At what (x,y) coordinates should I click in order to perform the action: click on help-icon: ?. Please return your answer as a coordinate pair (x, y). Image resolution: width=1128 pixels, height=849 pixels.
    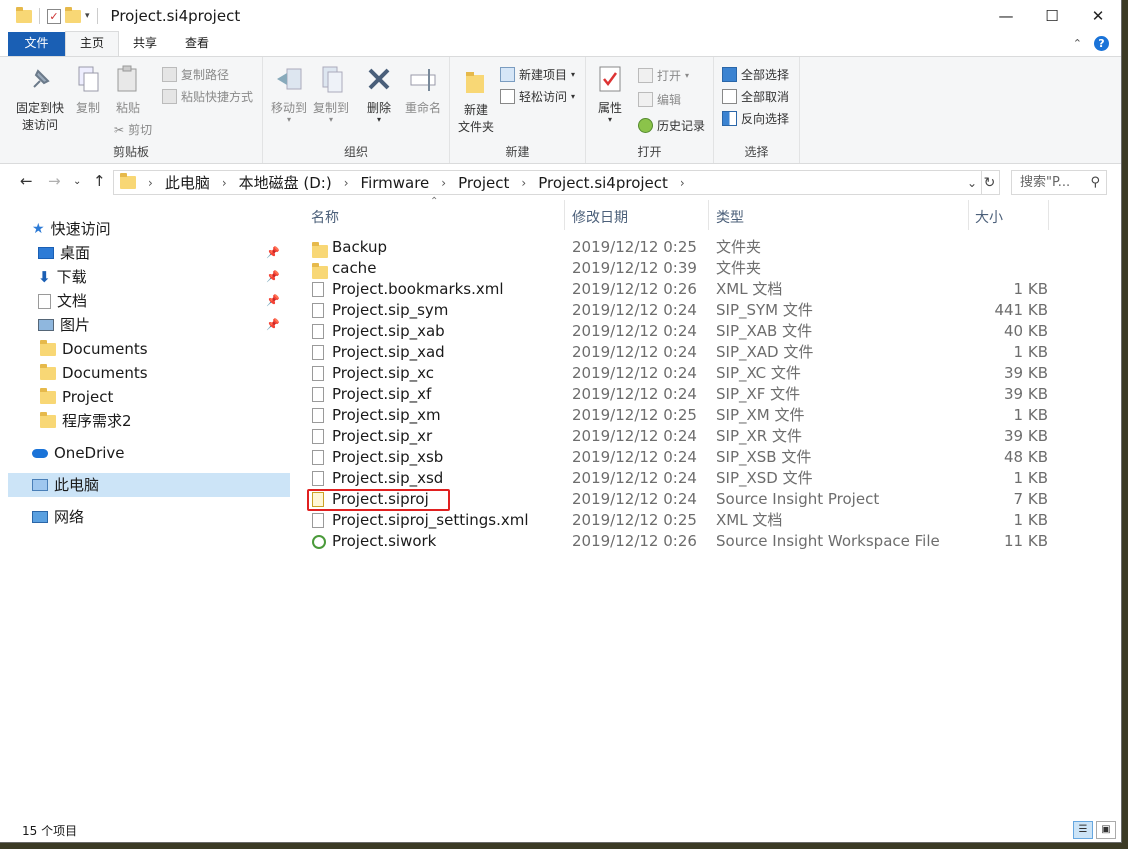
    Looking at the image, I should click on (1101, 43).